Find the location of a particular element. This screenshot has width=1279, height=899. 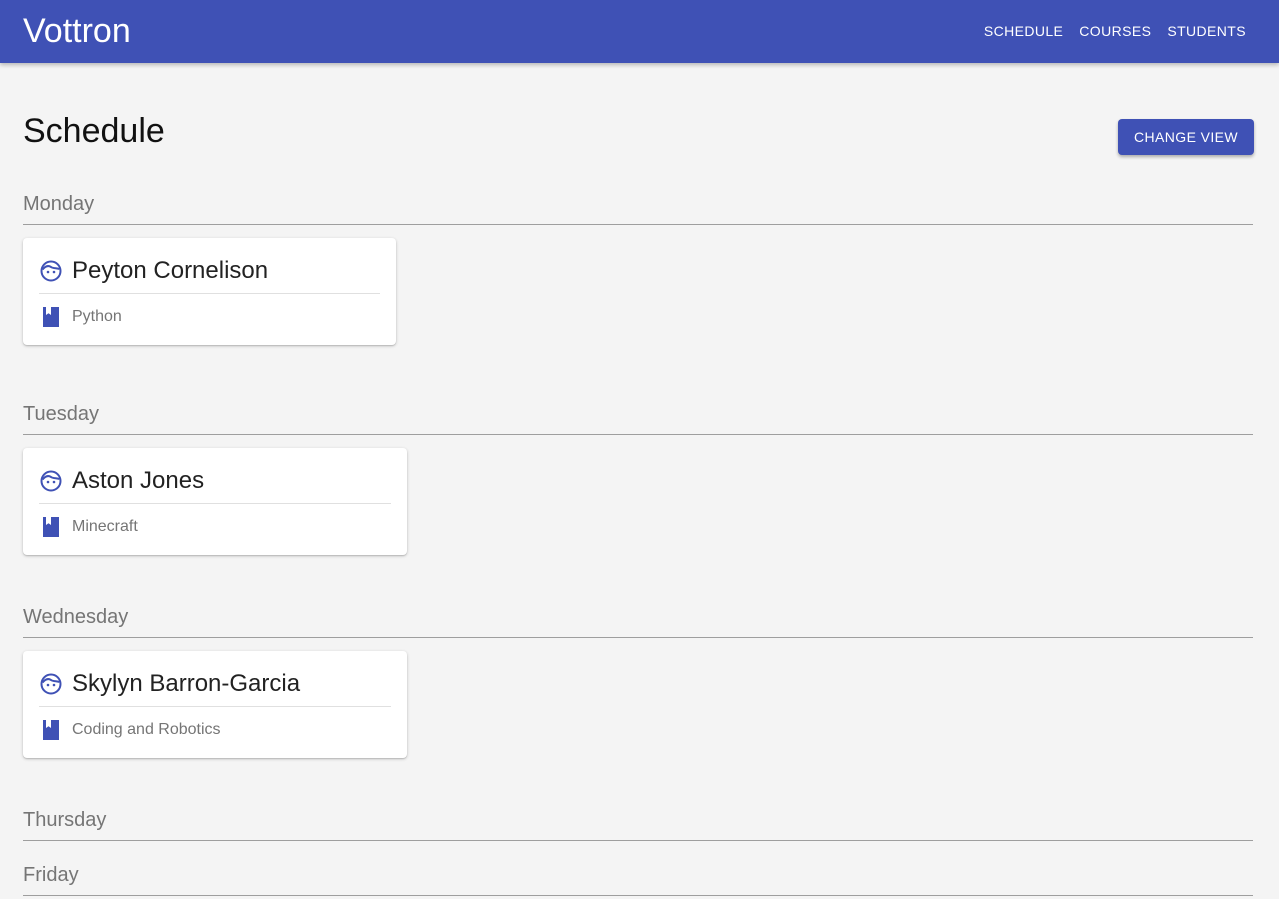

nav-schedule: SCHEDULE is located at coordinates (1023, 31).